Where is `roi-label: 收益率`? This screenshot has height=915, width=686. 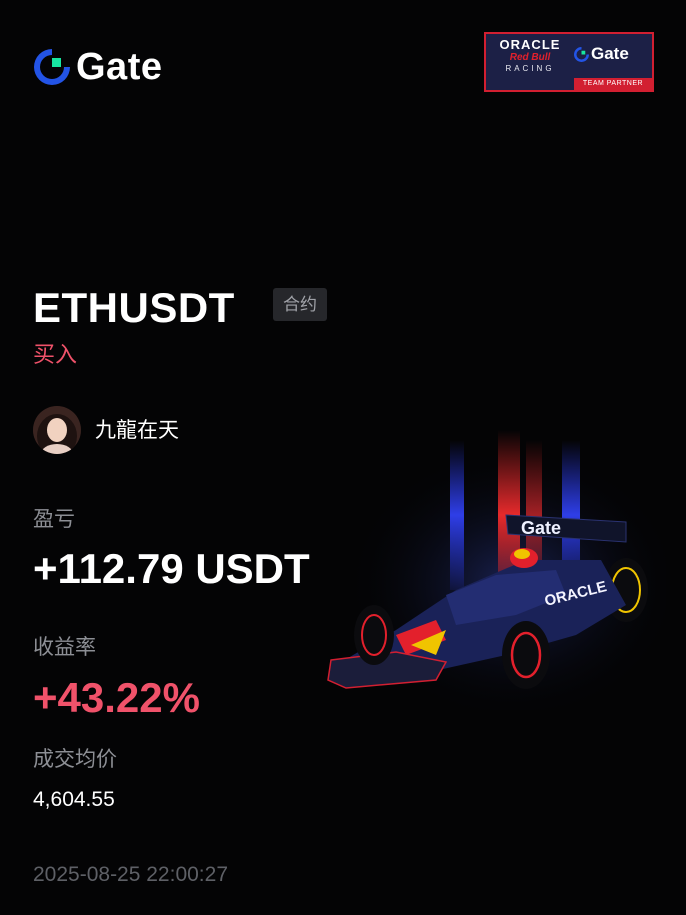
roi-label: 收益率 is located at coordinates (64, 647).